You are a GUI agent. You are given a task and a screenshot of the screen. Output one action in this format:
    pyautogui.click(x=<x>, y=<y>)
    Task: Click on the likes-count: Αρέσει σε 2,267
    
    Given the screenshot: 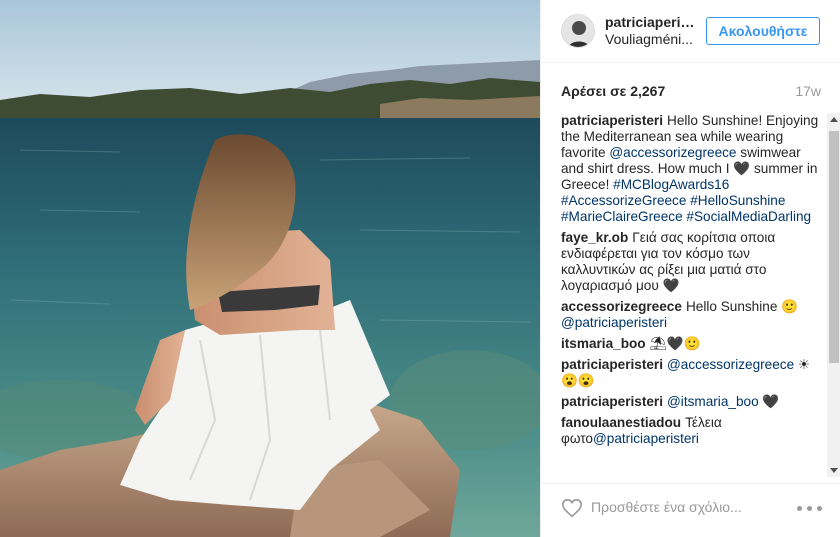 What is the action you would take?
    pyautogui.click(x=613, y=91)
    